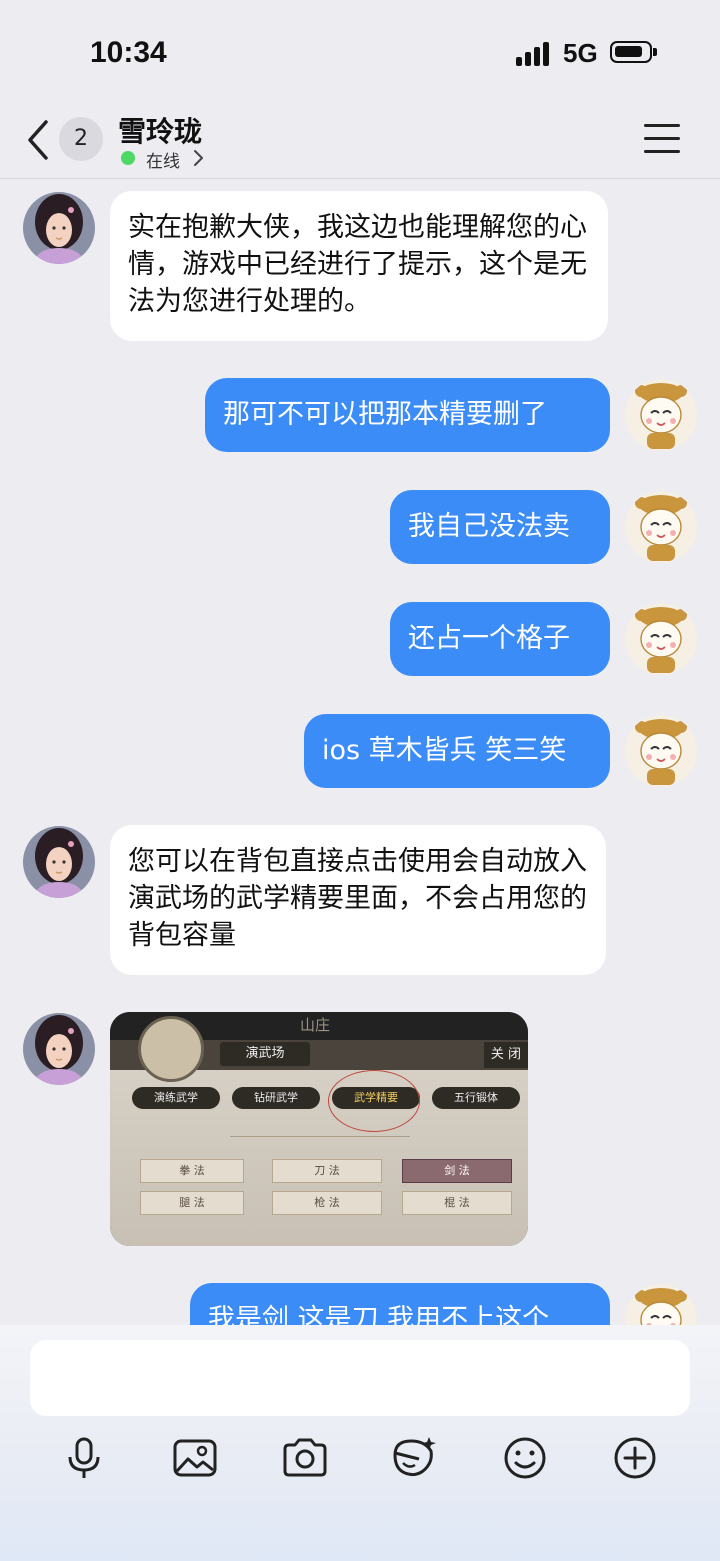  What do you see at coordinates (192, 1171) in the screenshot?
I see `game-category: 拳 法` at bounding box center [192, 1171].